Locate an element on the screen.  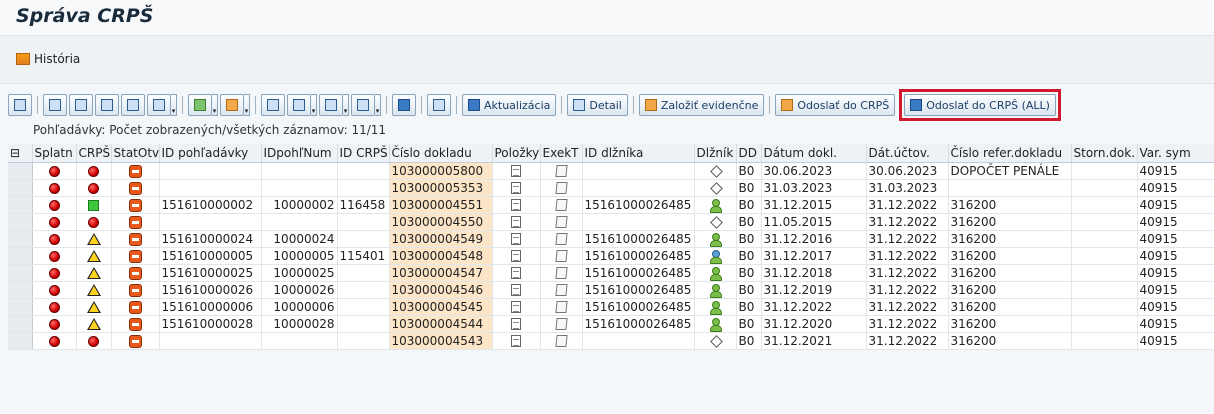
cislo-dokladu-cell: 103000004544 is located at coordinates (441, 324).